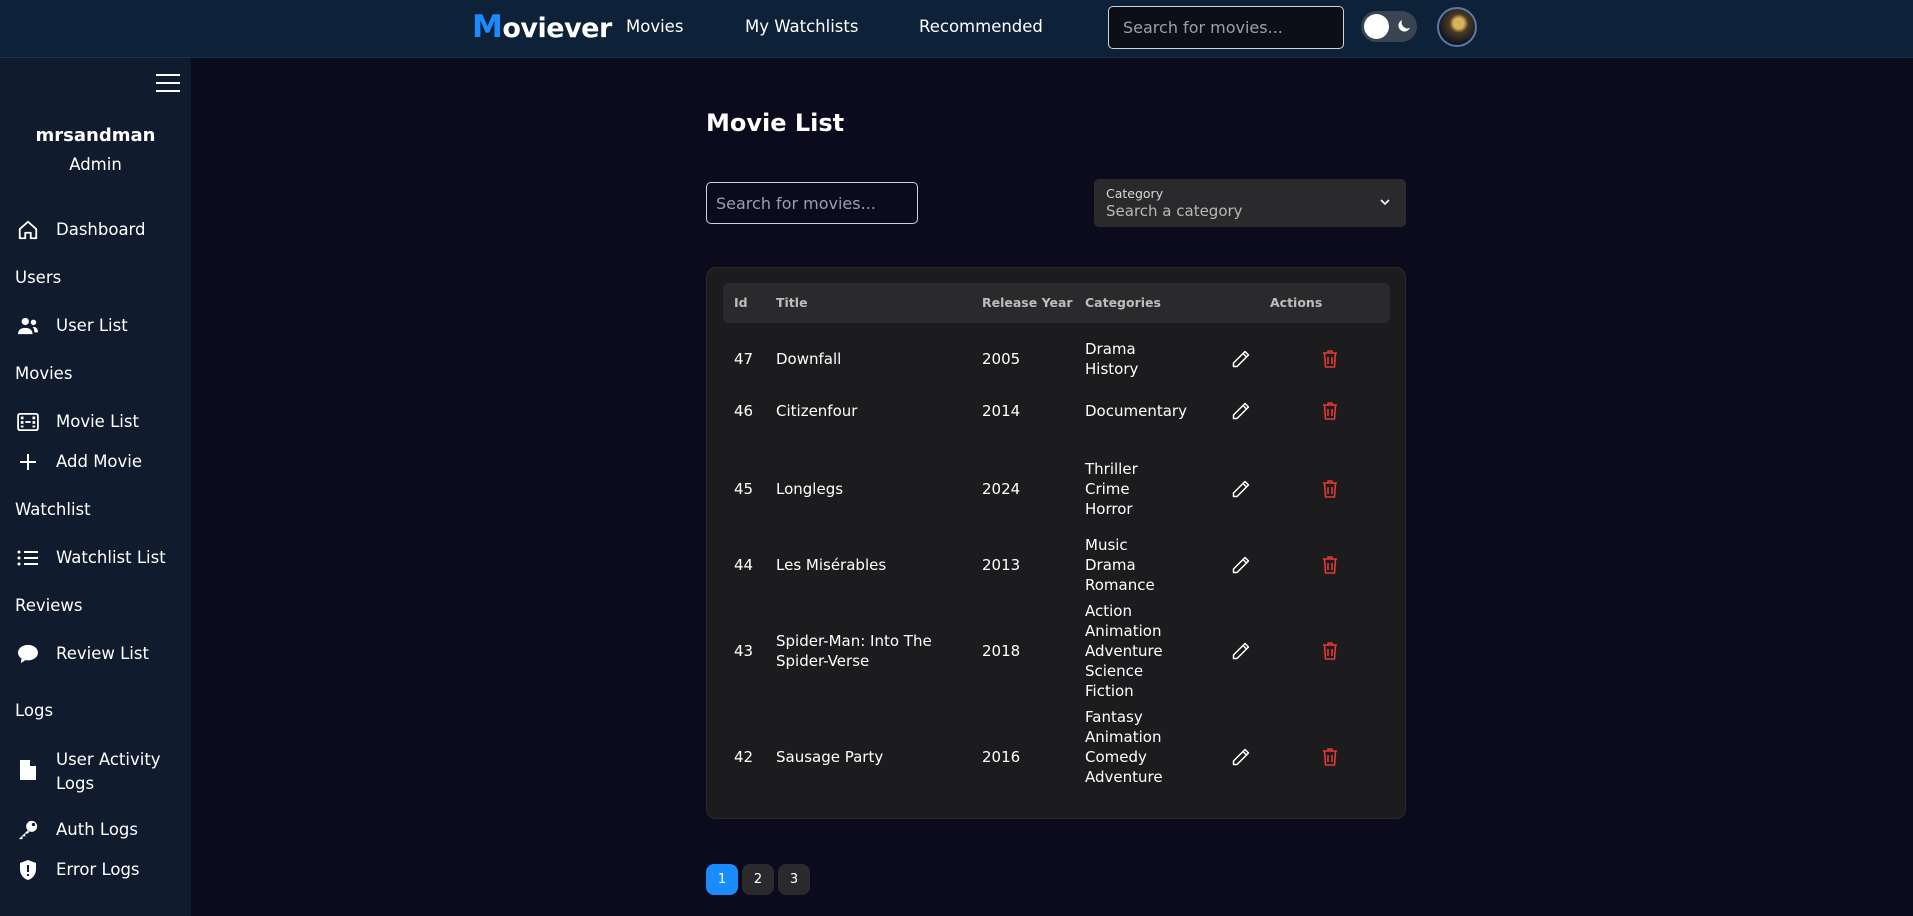  Describe the element at coordinates (1001, 757) in the screenshot. I see `cell-year: 2016` at that location.